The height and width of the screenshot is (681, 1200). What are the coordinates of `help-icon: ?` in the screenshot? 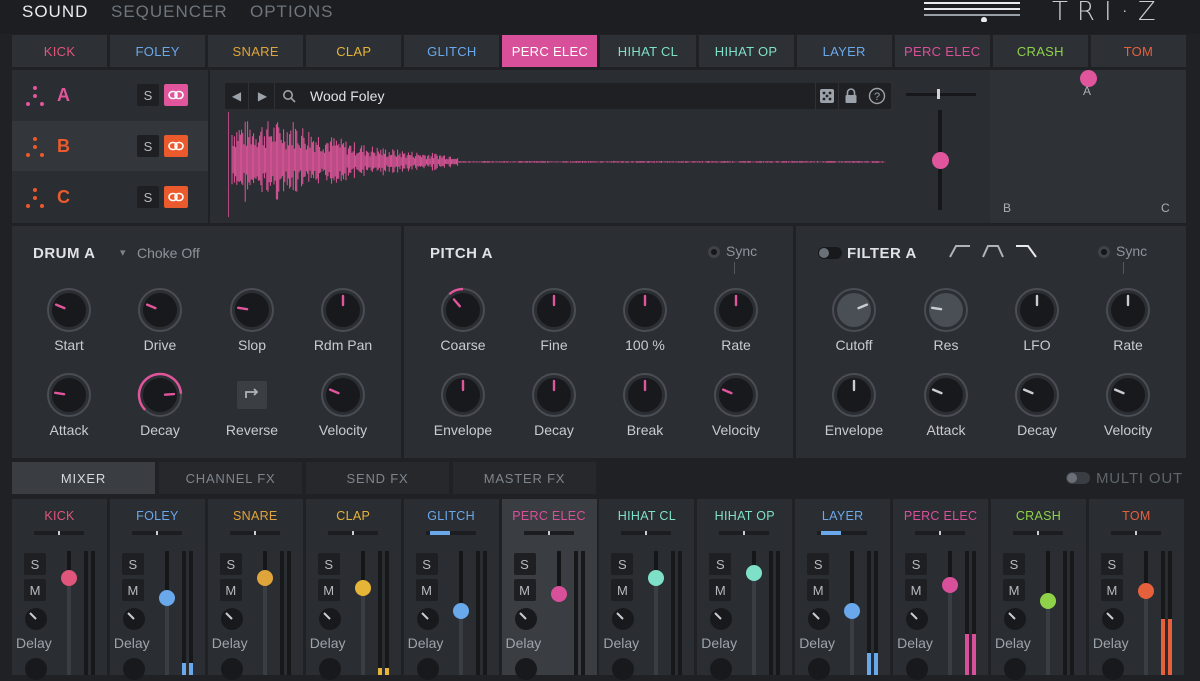 It's located at (877, 96).